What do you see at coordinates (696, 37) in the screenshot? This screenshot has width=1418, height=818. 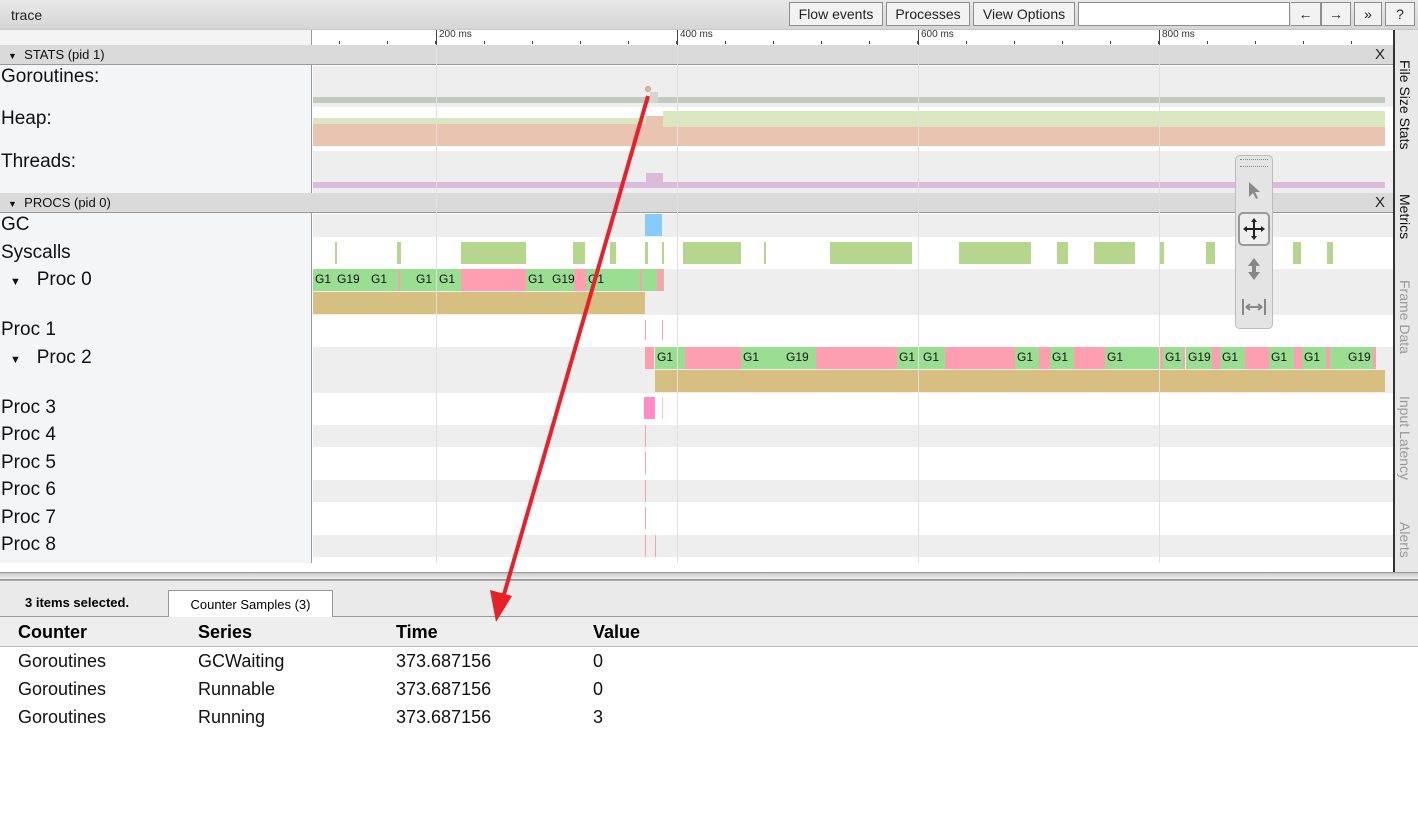 I see `time-ruler: 200 ms 400 ms 600 ms 800 ms` at bounding box center [696, 37].